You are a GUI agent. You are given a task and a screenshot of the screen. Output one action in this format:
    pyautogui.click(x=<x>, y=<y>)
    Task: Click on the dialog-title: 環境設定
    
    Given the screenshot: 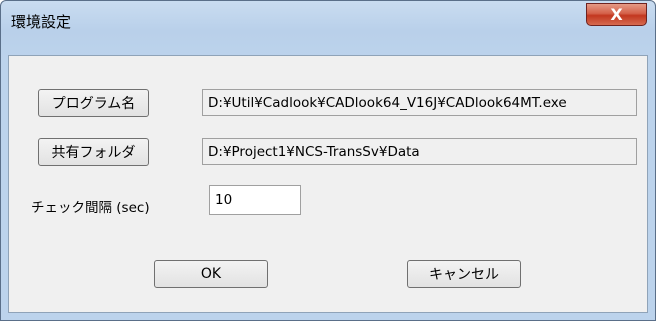 What is the action you would take?
    pyautogui.click(x=41, y=22)
    